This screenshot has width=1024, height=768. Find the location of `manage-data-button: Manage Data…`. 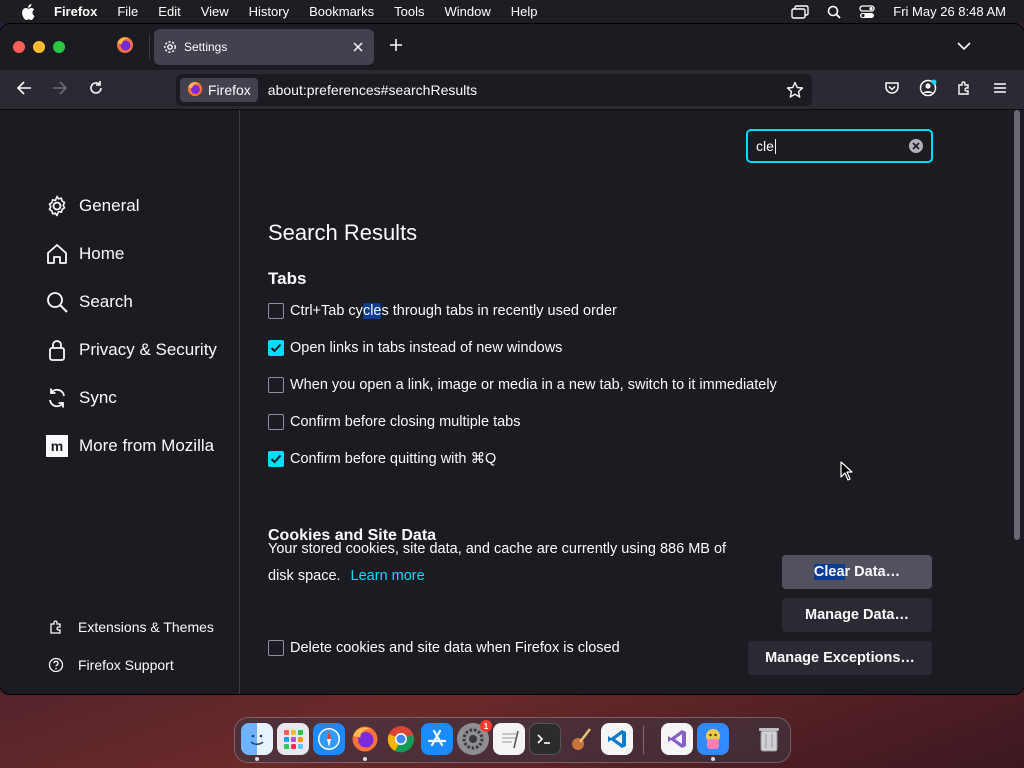

manage-data-button: Manage Data… is located at coordinates (857, 615).